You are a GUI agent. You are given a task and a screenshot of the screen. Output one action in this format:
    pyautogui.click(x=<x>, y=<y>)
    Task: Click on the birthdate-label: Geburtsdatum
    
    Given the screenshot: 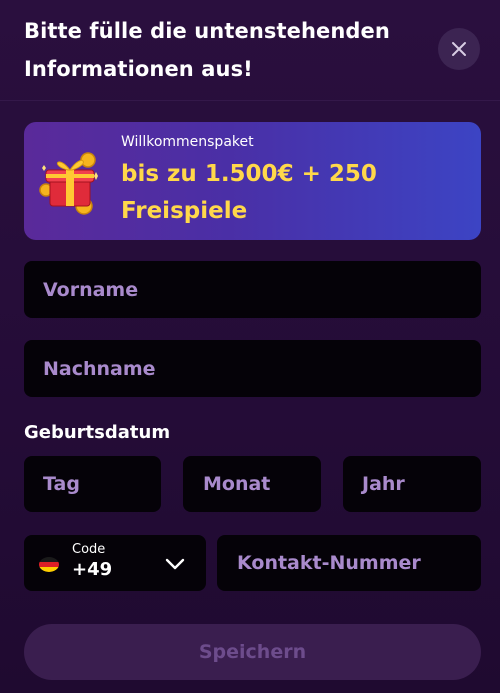 What is the action you would take?
    pyautogui.click(x=97, y=432)
    